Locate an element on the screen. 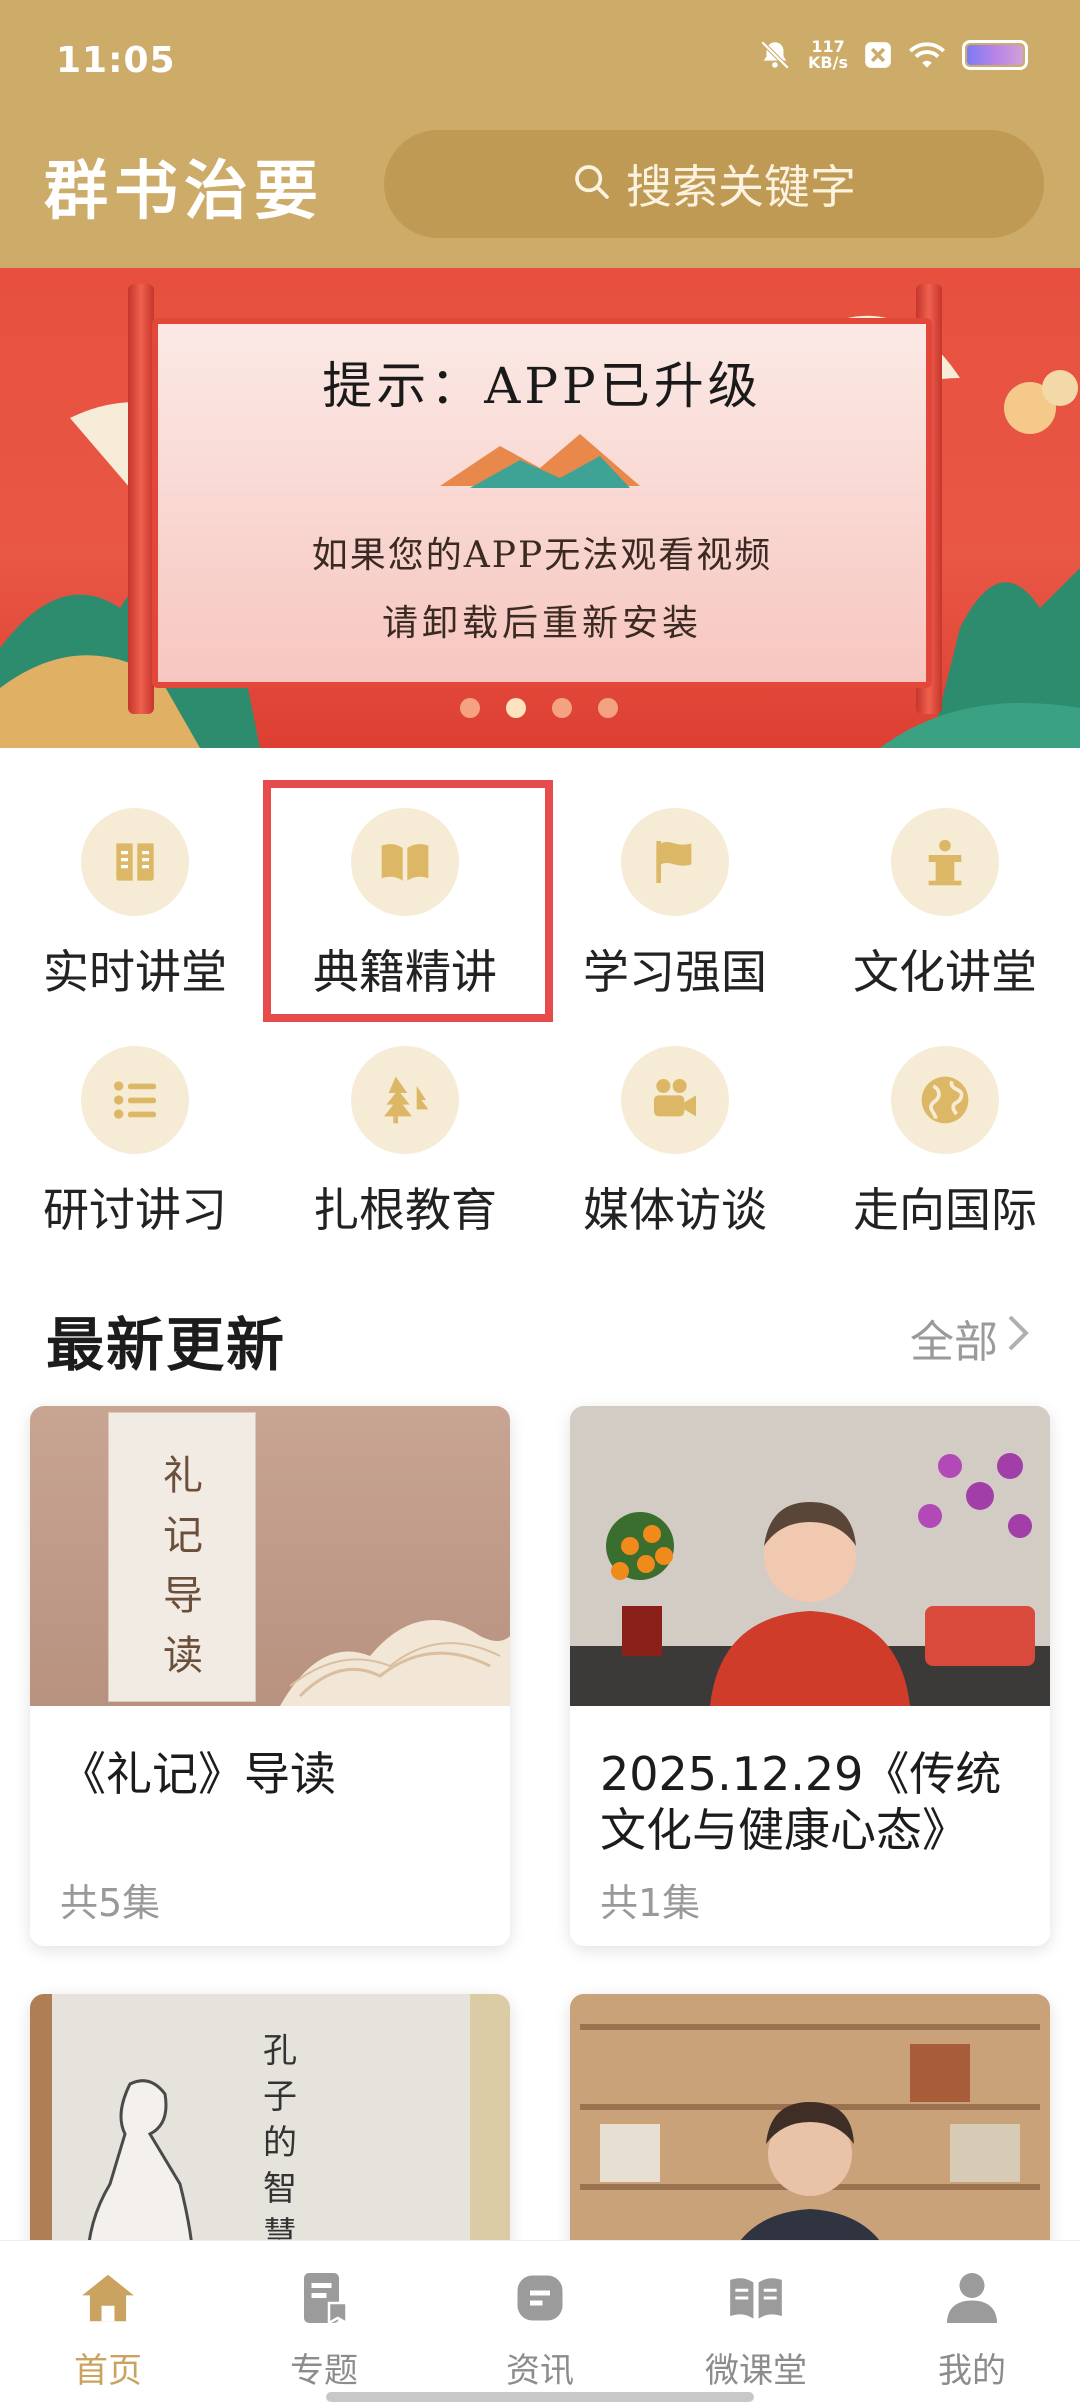 The image size is (1080, 2408). category-label: 研讨讲习 is located at coordinates (135, 1210).